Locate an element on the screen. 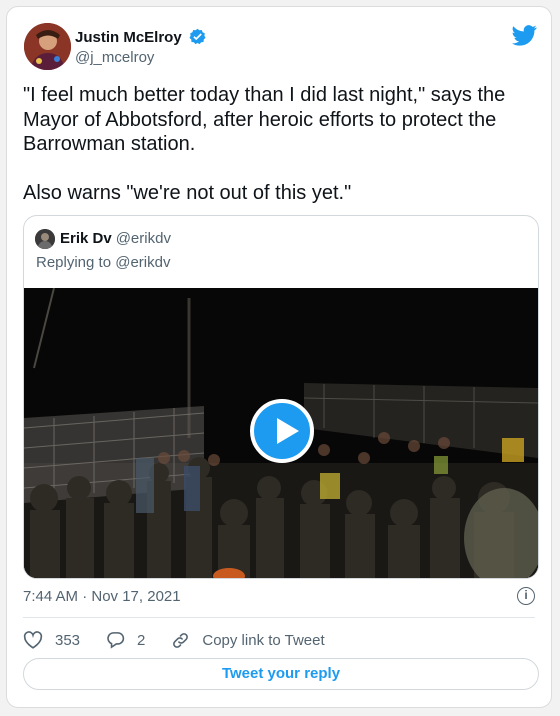  author-name: Justin McElroy is located at coordinates (140, 38).